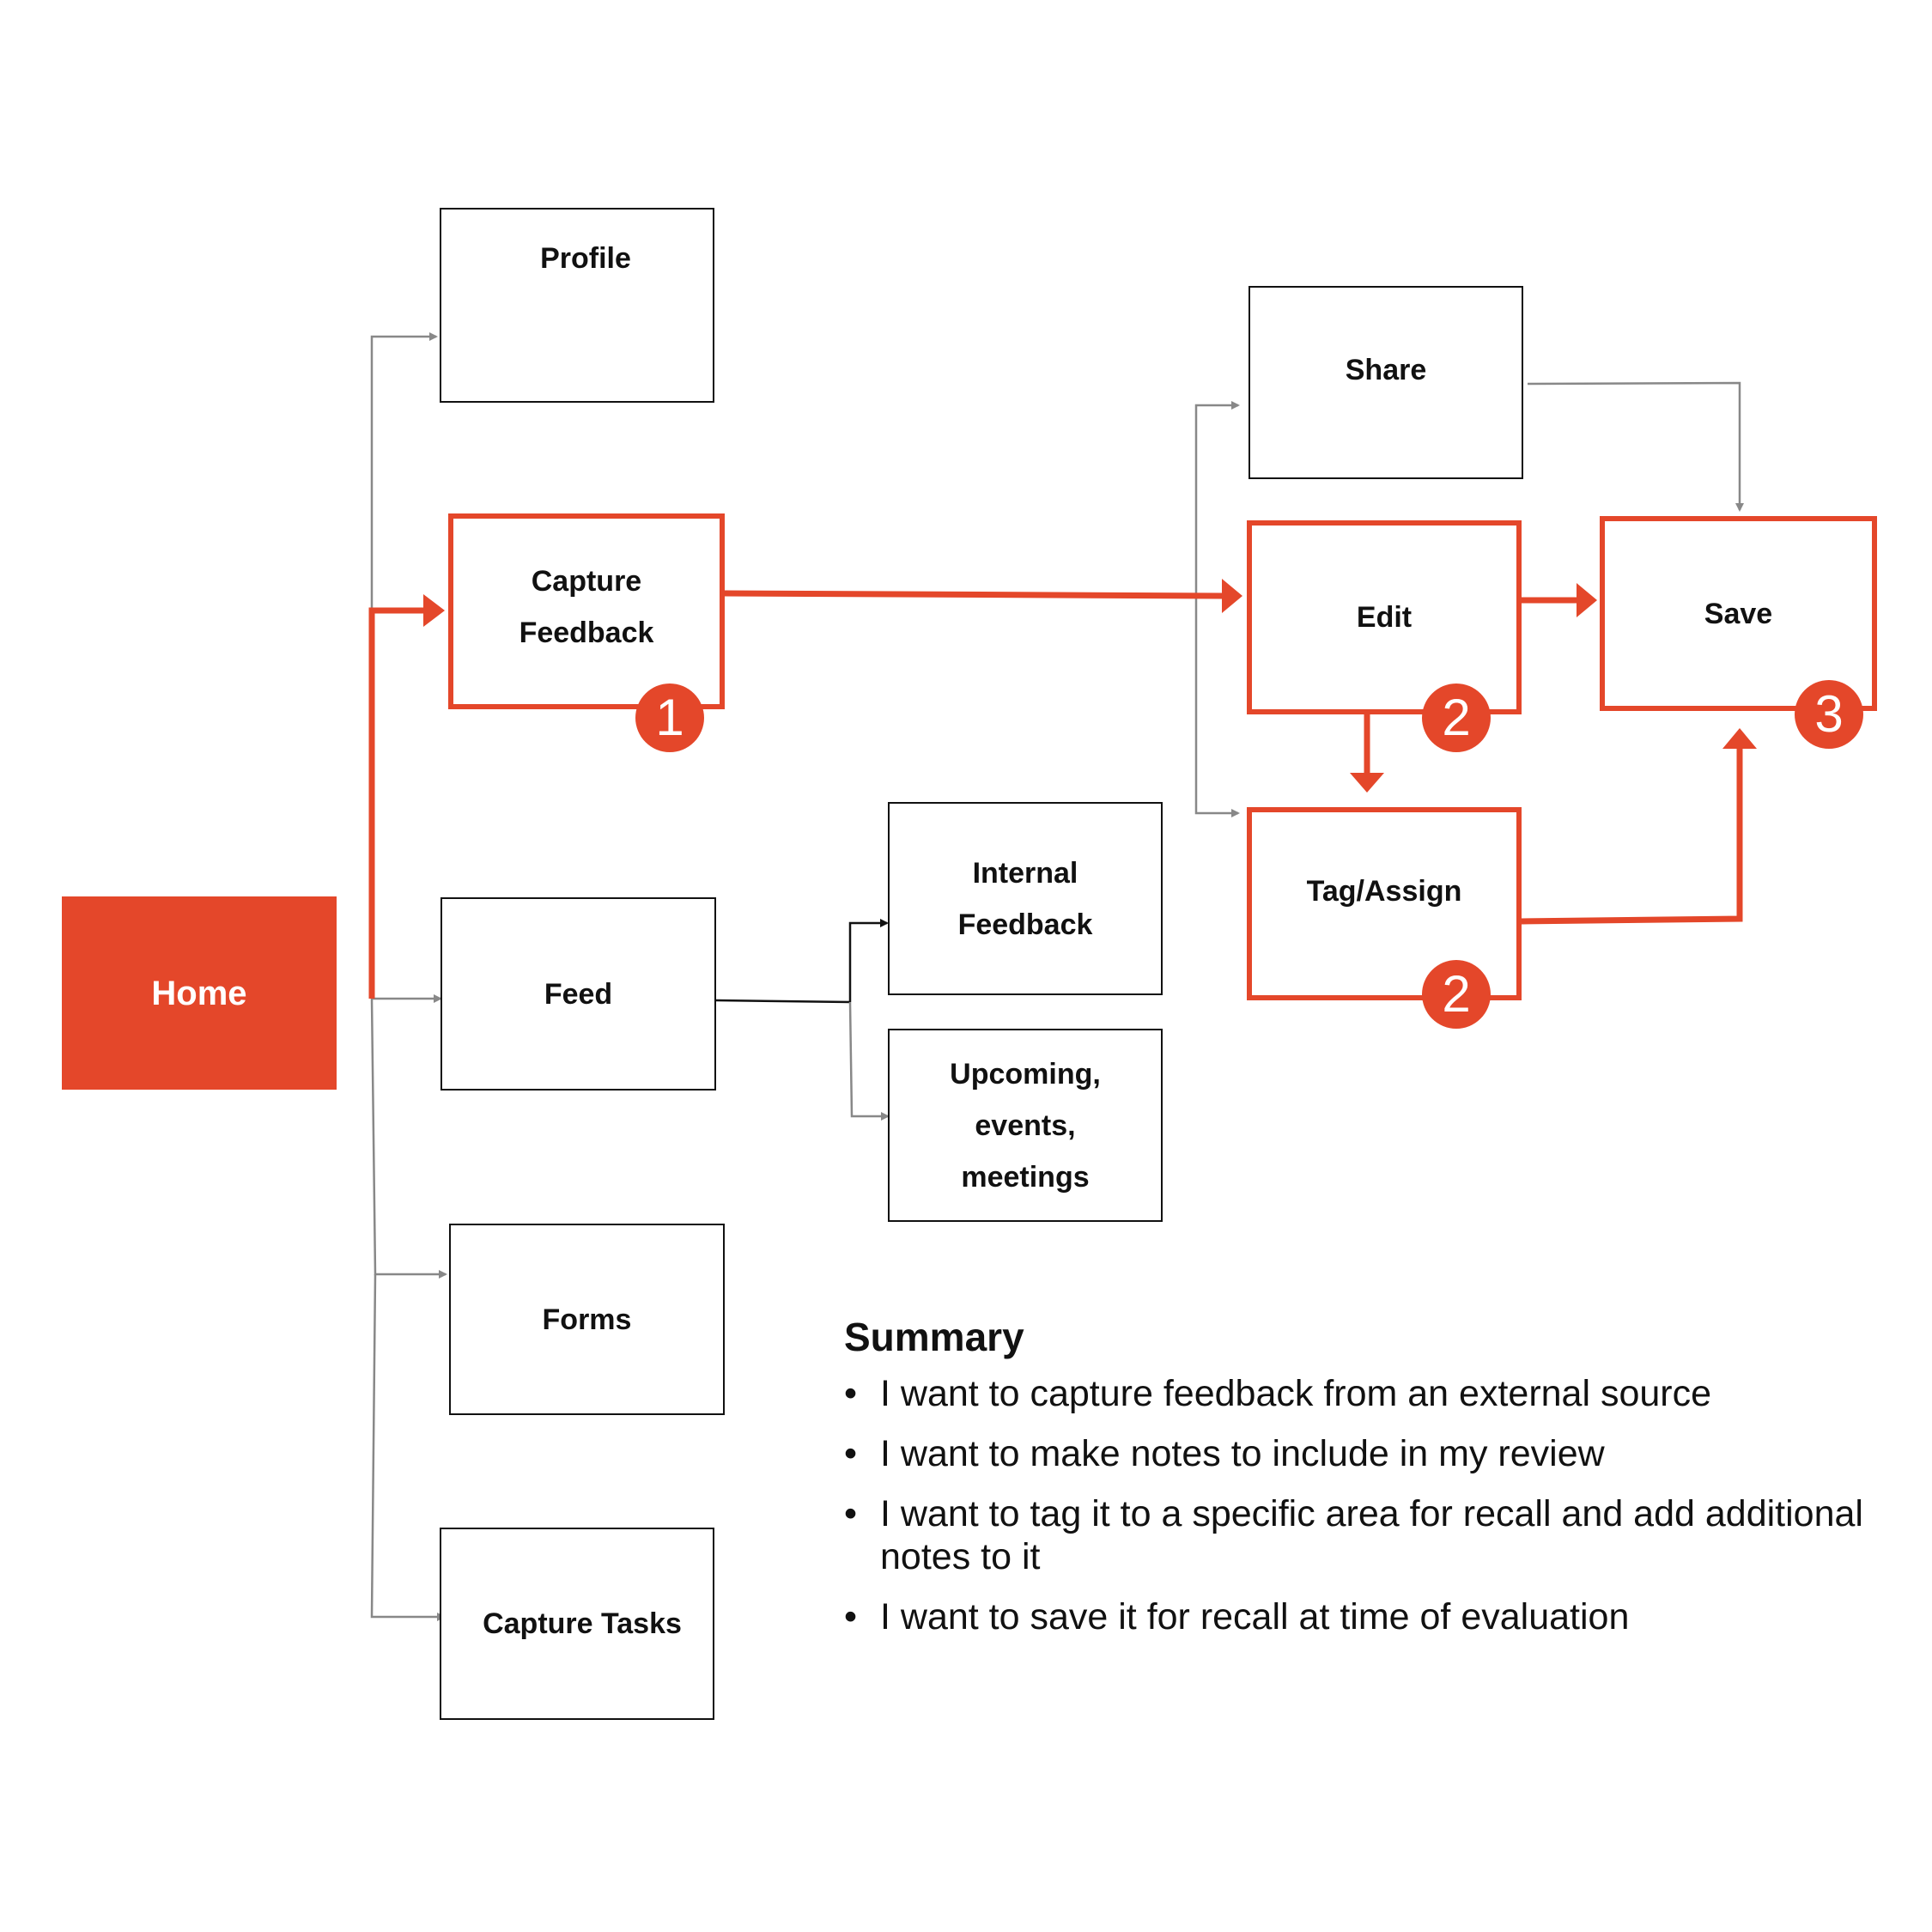 This screenshot has height=1932, width=1932. Describe the element at coordinates (1456, 995) in the screenshot. I see `step-badge-2-tag-assign: 2` at that location.